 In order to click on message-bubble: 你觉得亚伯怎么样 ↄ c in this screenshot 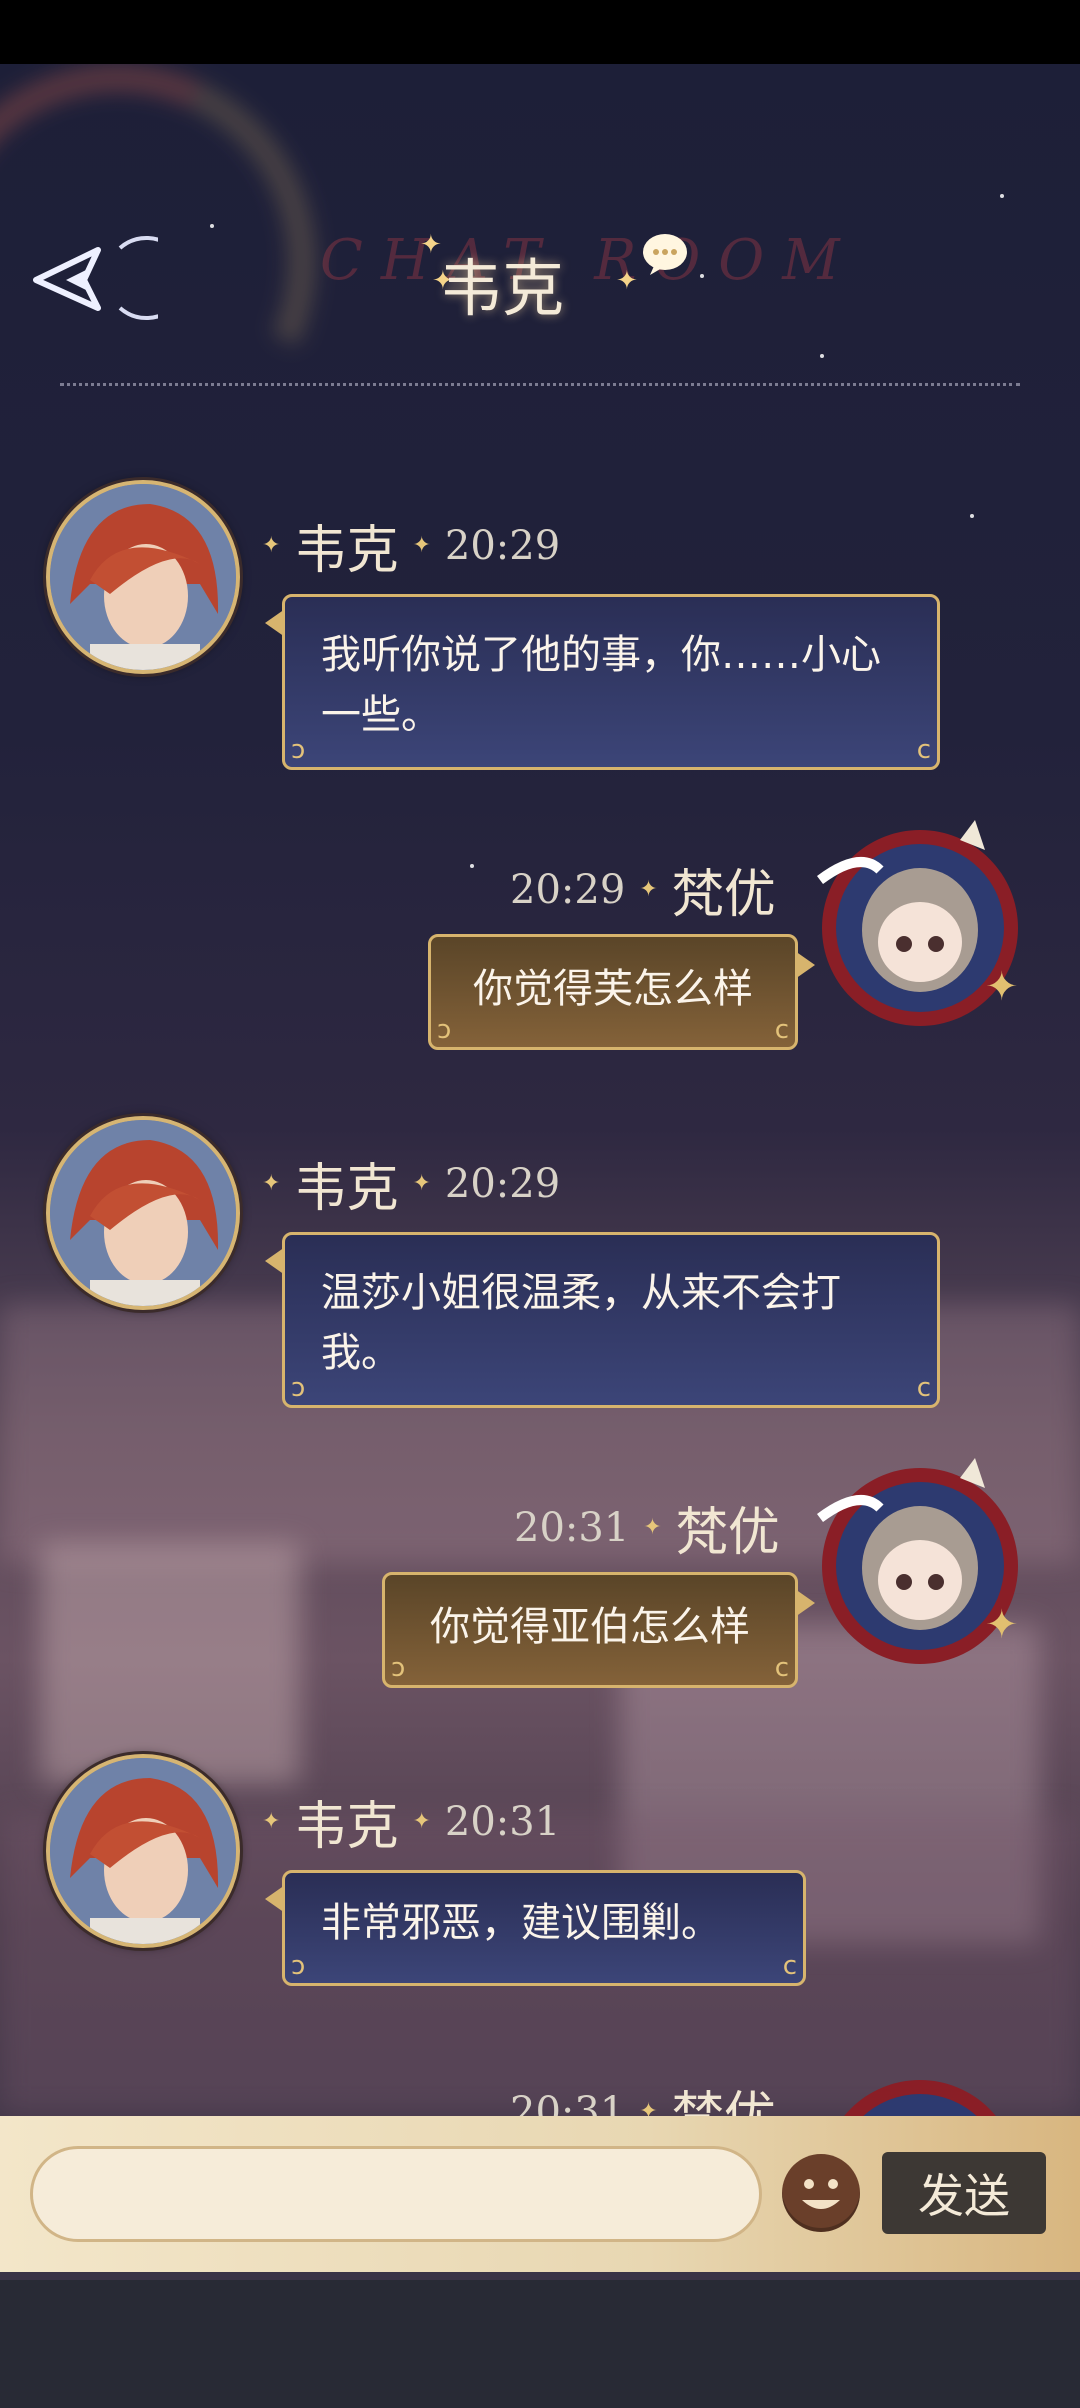, I will do `click(598, 1630)`.